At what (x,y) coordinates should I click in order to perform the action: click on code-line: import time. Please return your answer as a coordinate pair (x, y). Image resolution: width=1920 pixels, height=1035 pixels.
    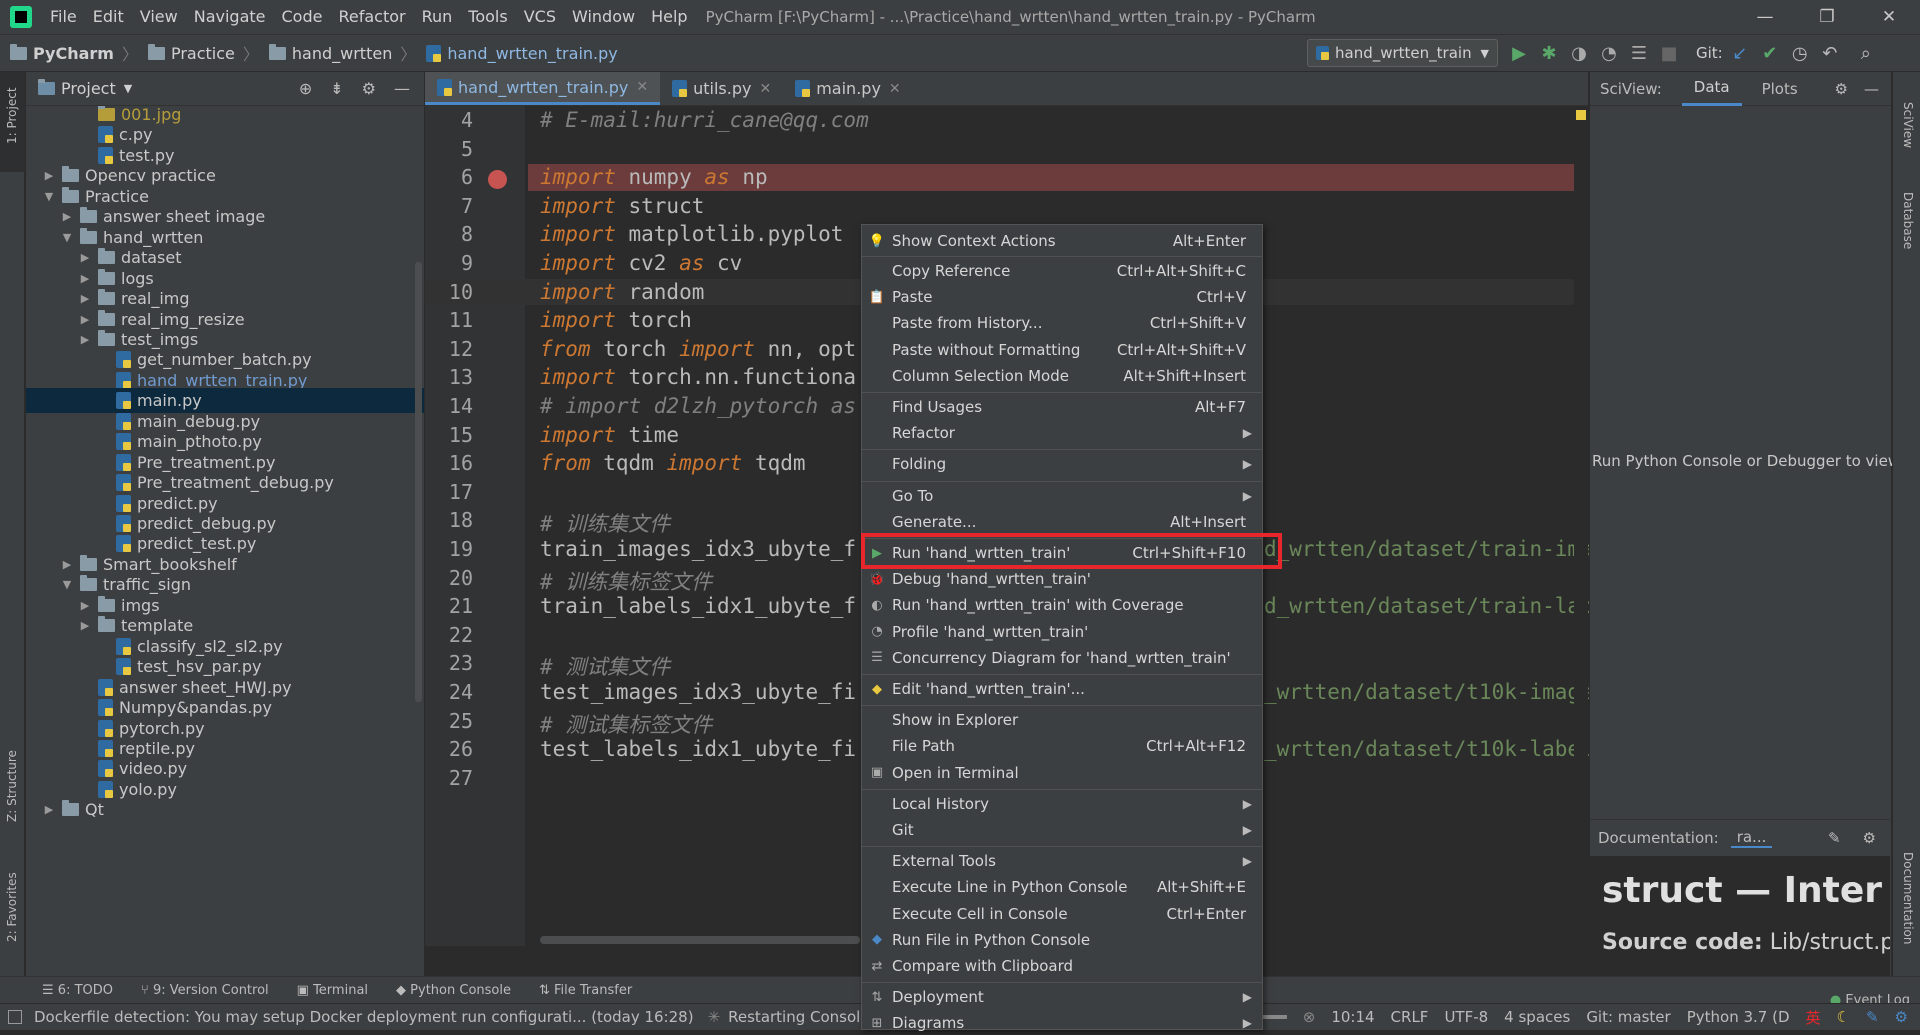
    Looking at the image, I should click on (609, 435).